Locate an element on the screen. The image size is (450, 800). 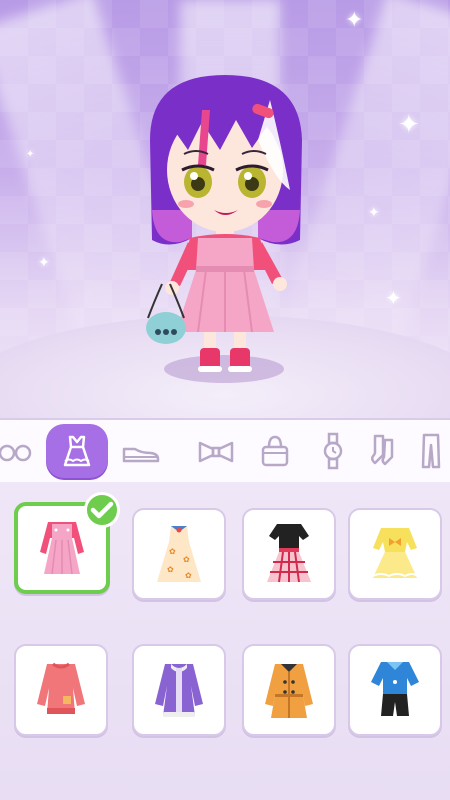
coral-sweater-icon is located at coordinates (61, 688).